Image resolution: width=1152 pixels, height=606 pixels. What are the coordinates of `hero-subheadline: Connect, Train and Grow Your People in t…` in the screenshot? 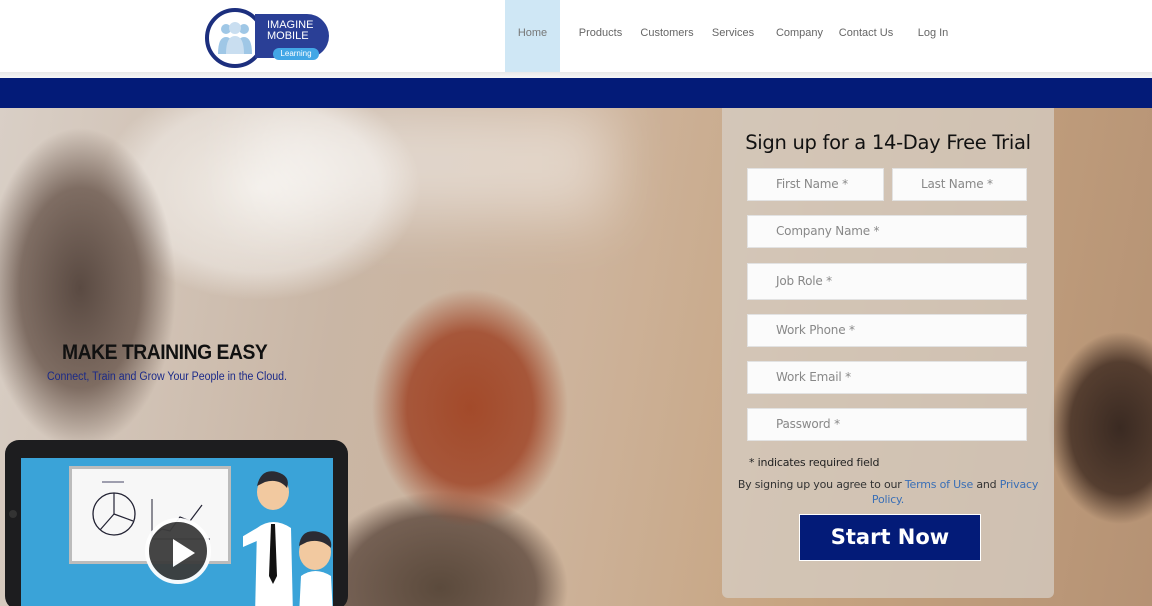 It's located at (167, 377).